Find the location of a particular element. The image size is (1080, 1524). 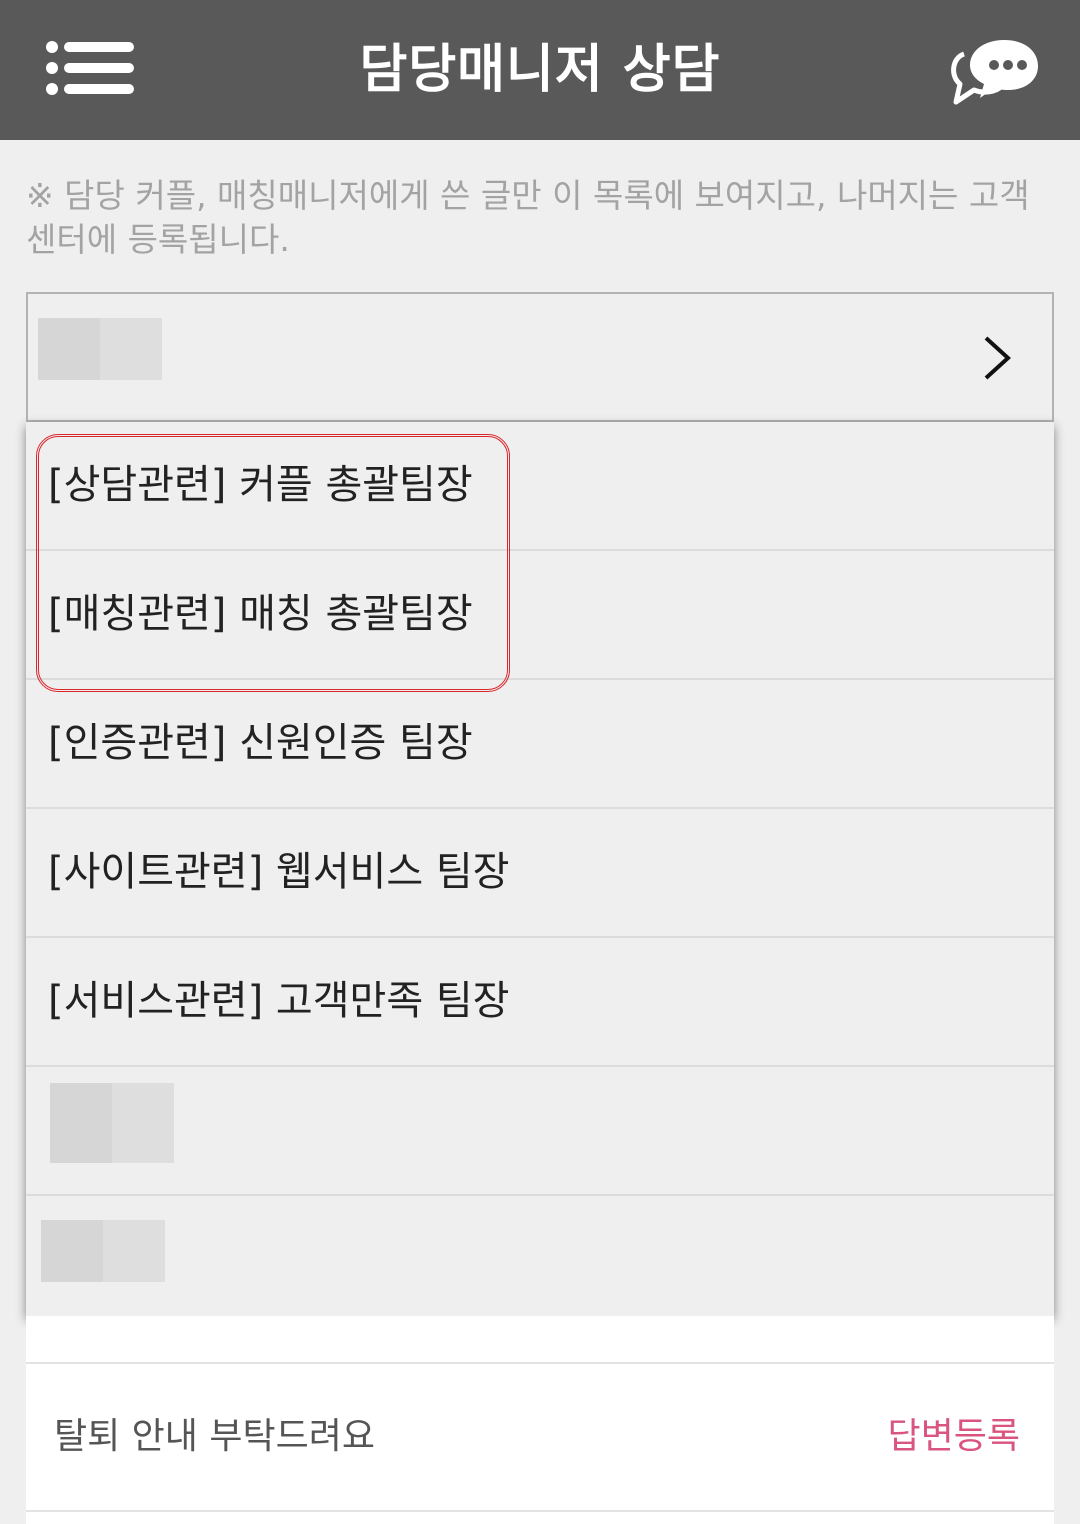

chat-bubble-icon is located at coordinates (995, 72).